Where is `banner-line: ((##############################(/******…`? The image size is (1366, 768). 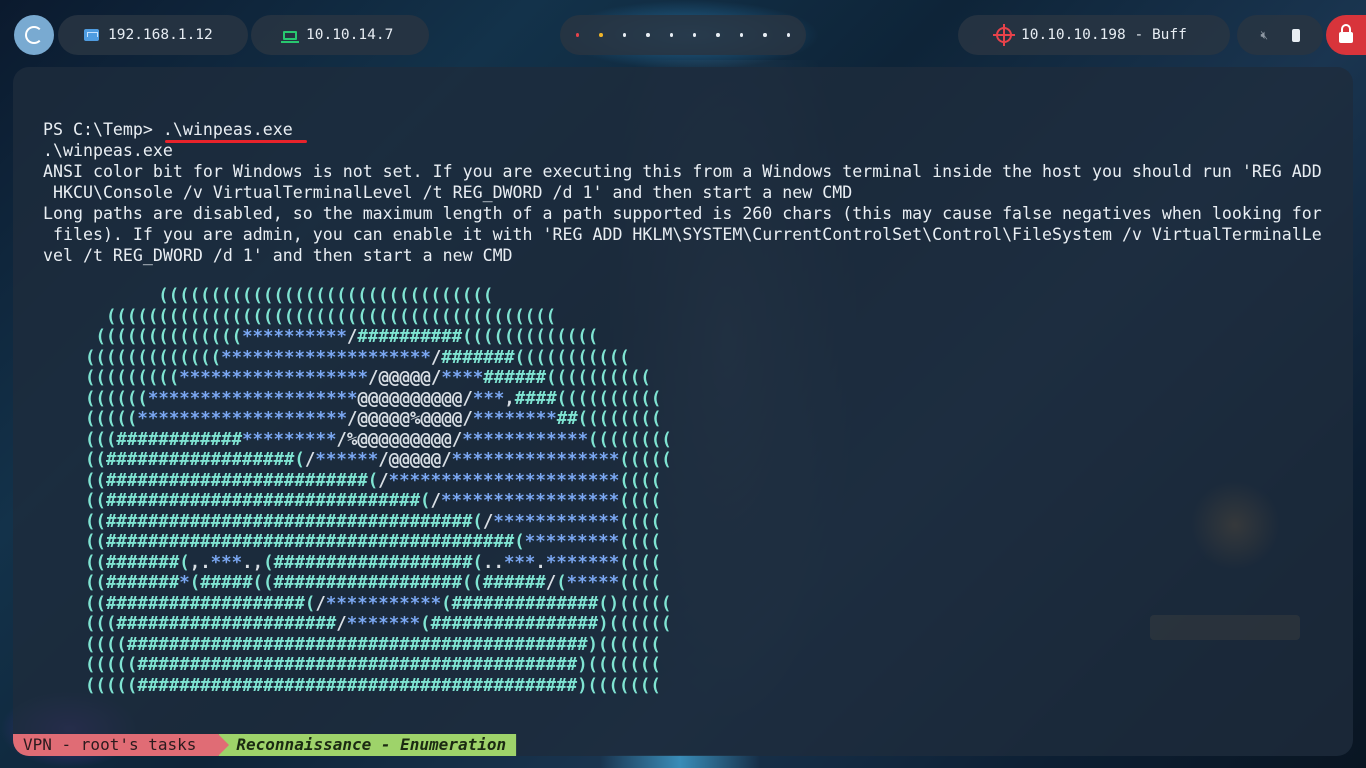
banner-line: ((##############################(/******… is located at coordinates (373, 501).